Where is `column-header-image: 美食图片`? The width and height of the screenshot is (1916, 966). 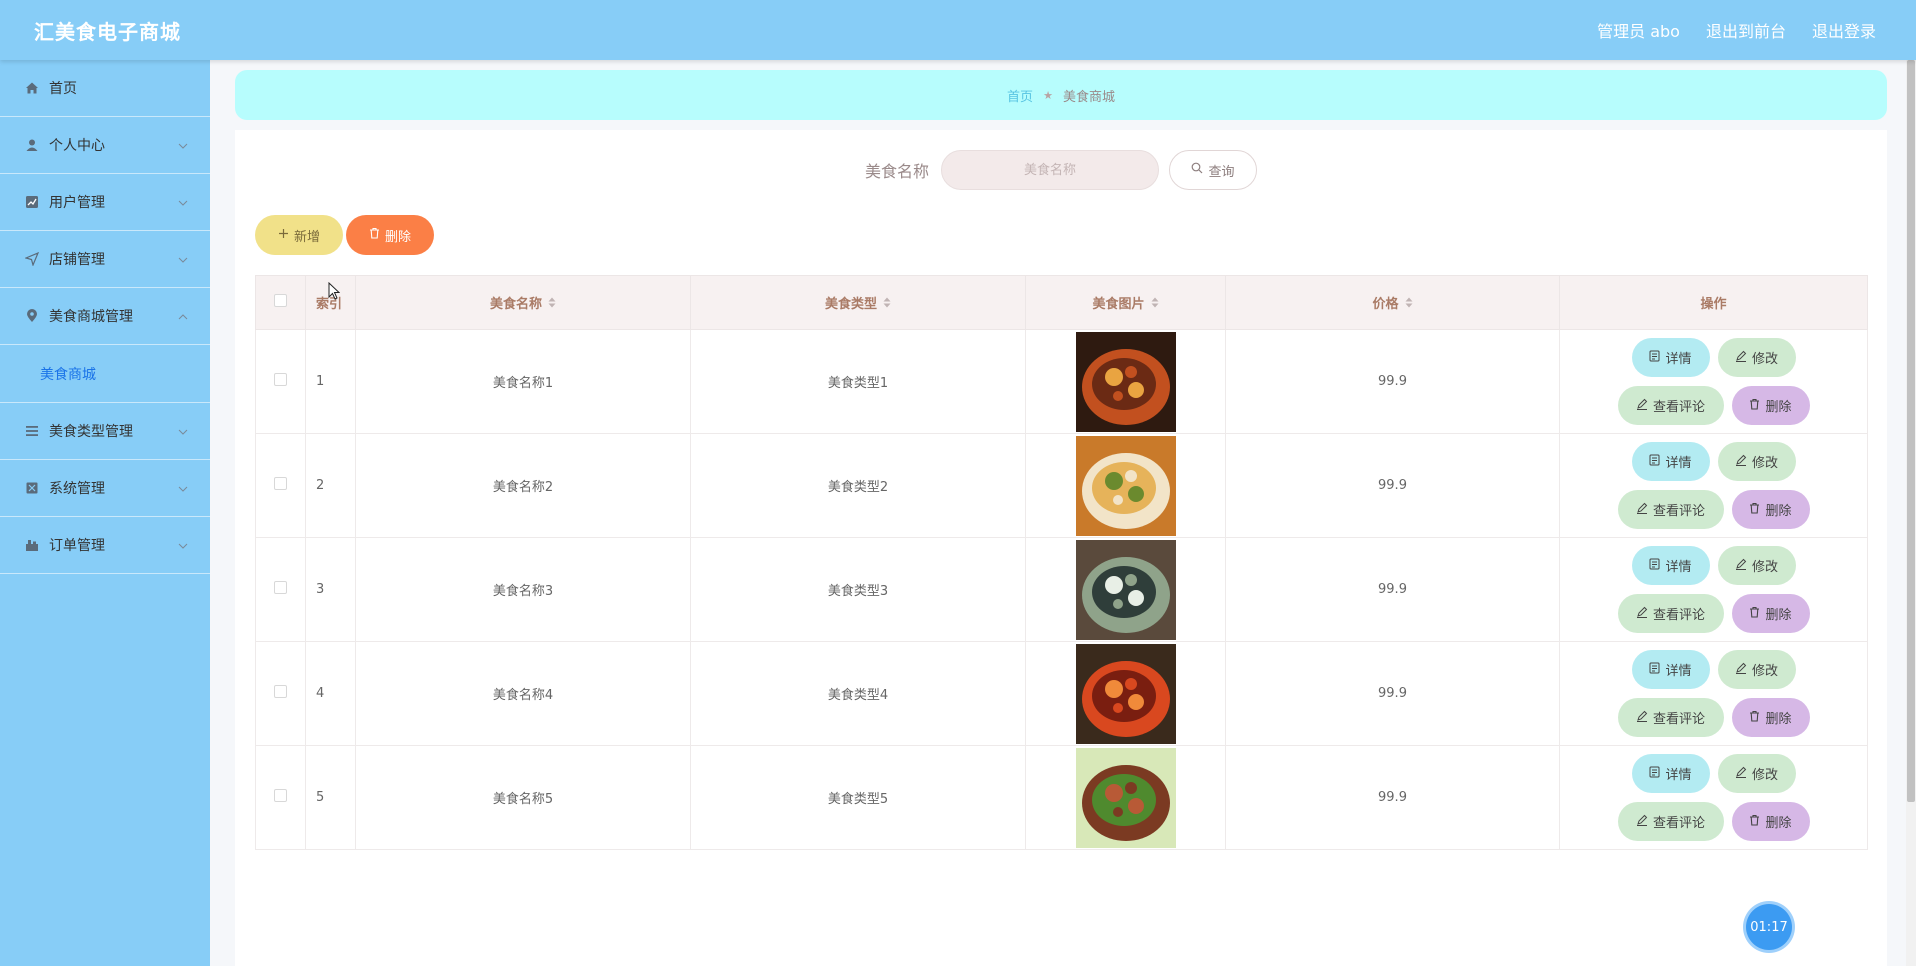
column-header-image: 美食图片 is located at coordinates (1125, 302).